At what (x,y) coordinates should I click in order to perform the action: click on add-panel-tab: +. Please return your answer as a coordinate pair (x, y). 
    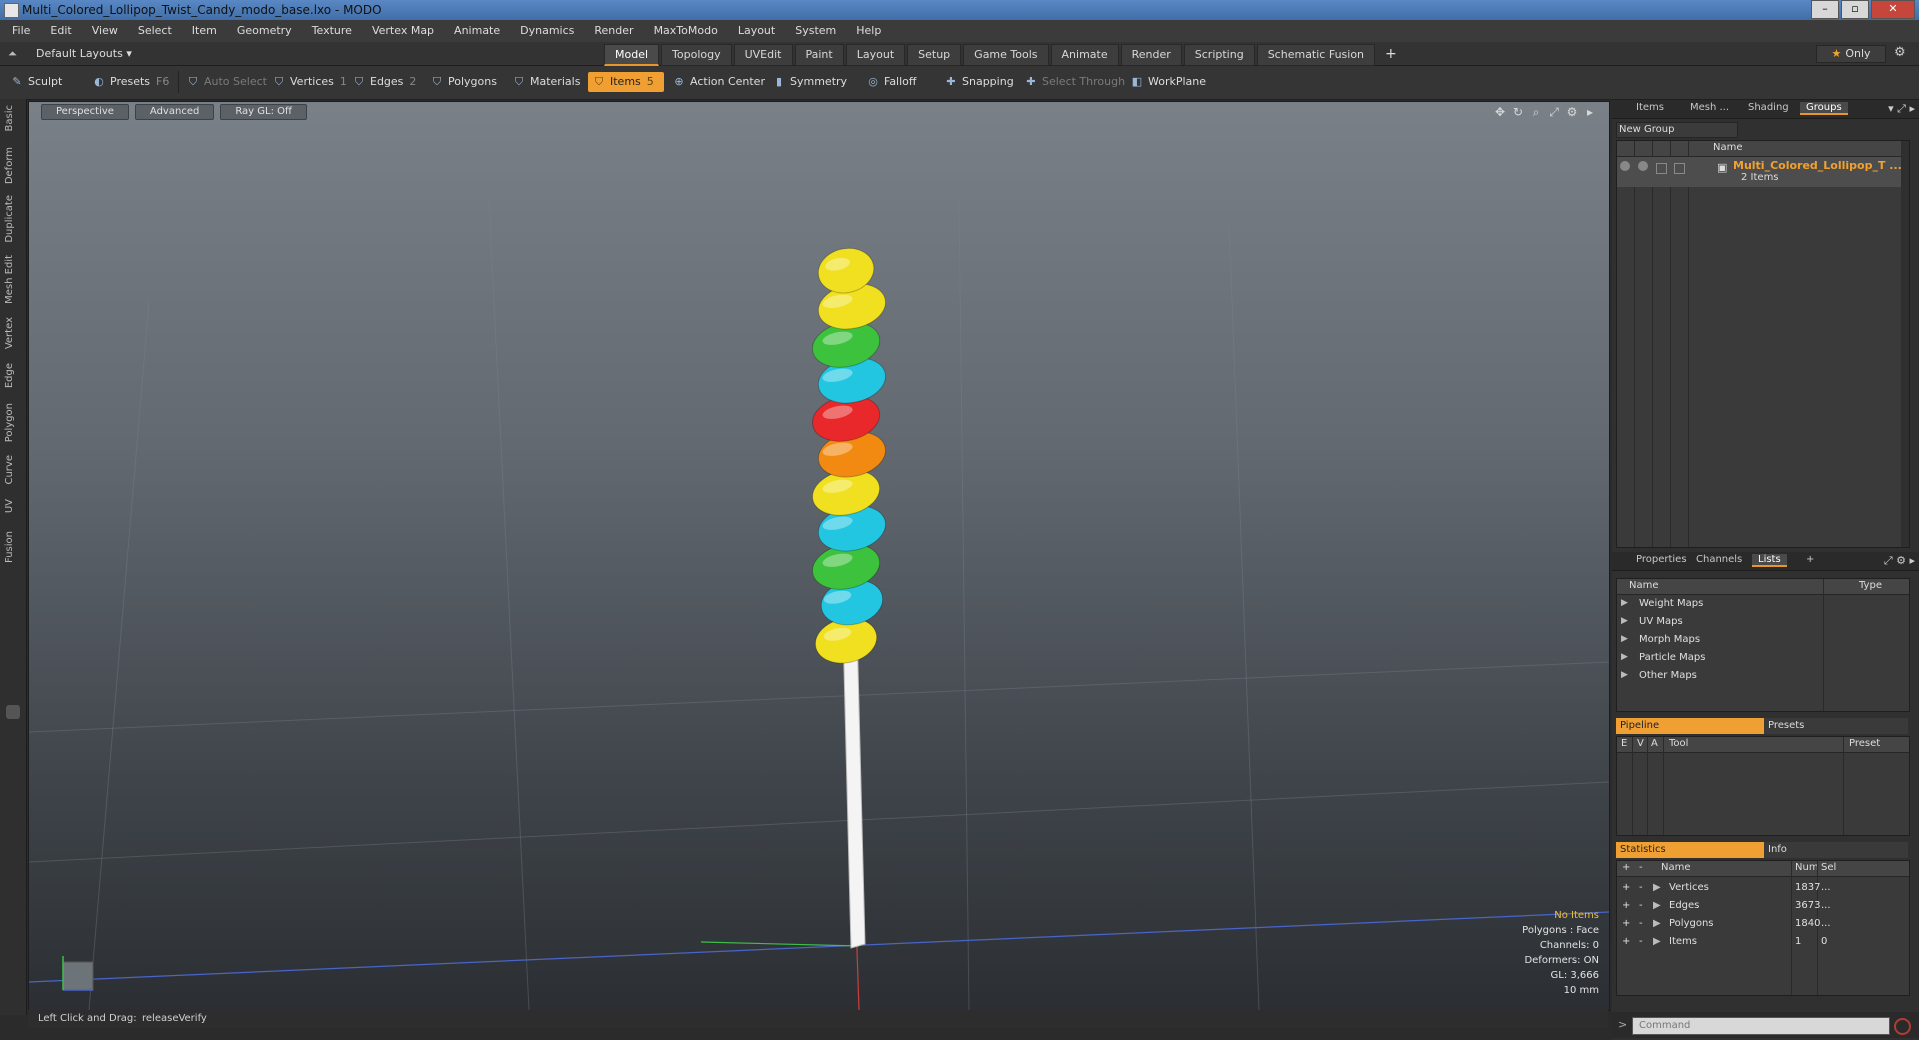
    Looking at the image, I should click on (1810, 559).